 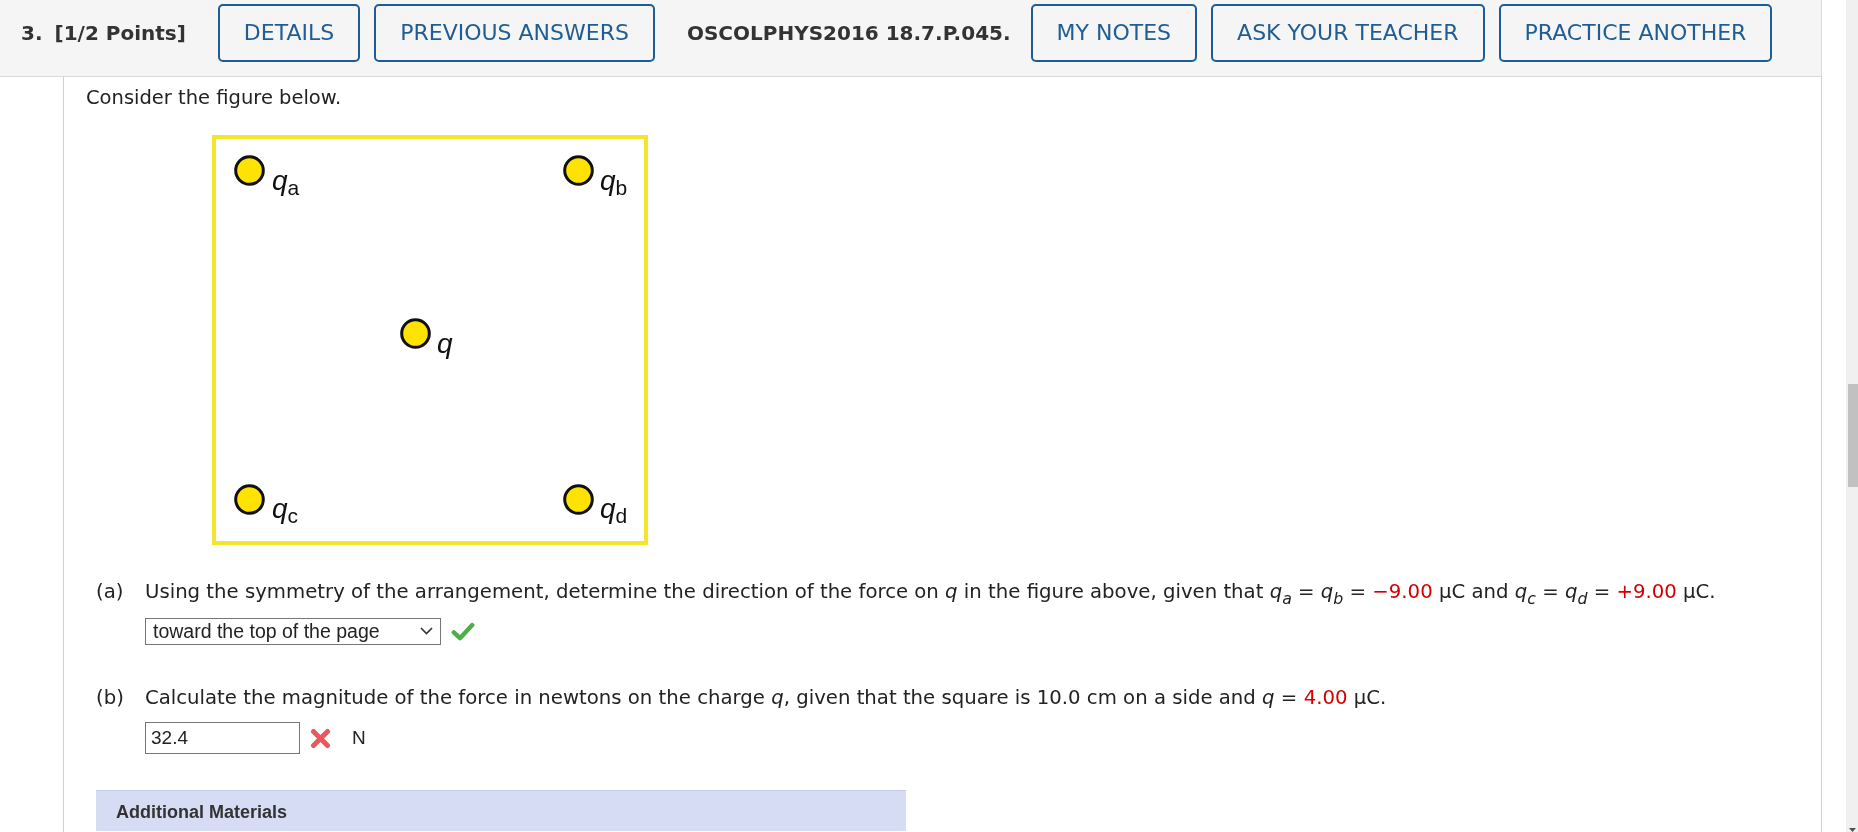 What do you see at coordinates (848, 32) in the screenshot?
I see `question-code: OSCOLPHYS2016 18.7.P.045.` at bounding box center [848, 32].